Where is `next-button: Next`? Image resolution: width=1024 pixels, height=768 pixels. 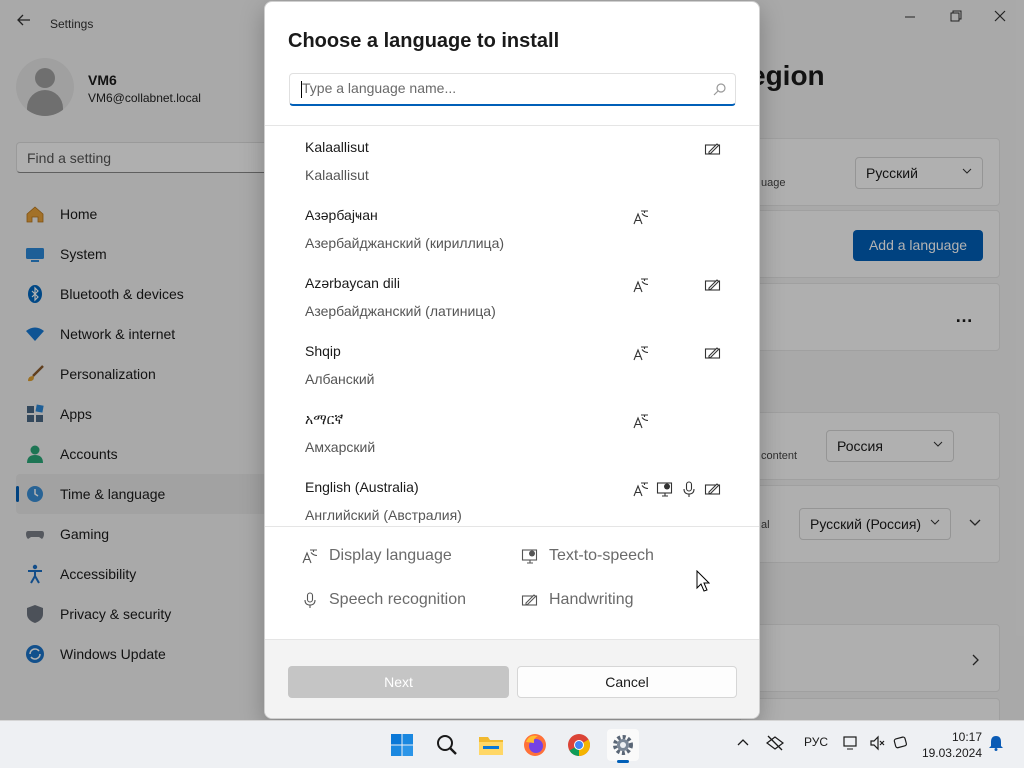 next-button: Next is located at coordinates (398, 682).